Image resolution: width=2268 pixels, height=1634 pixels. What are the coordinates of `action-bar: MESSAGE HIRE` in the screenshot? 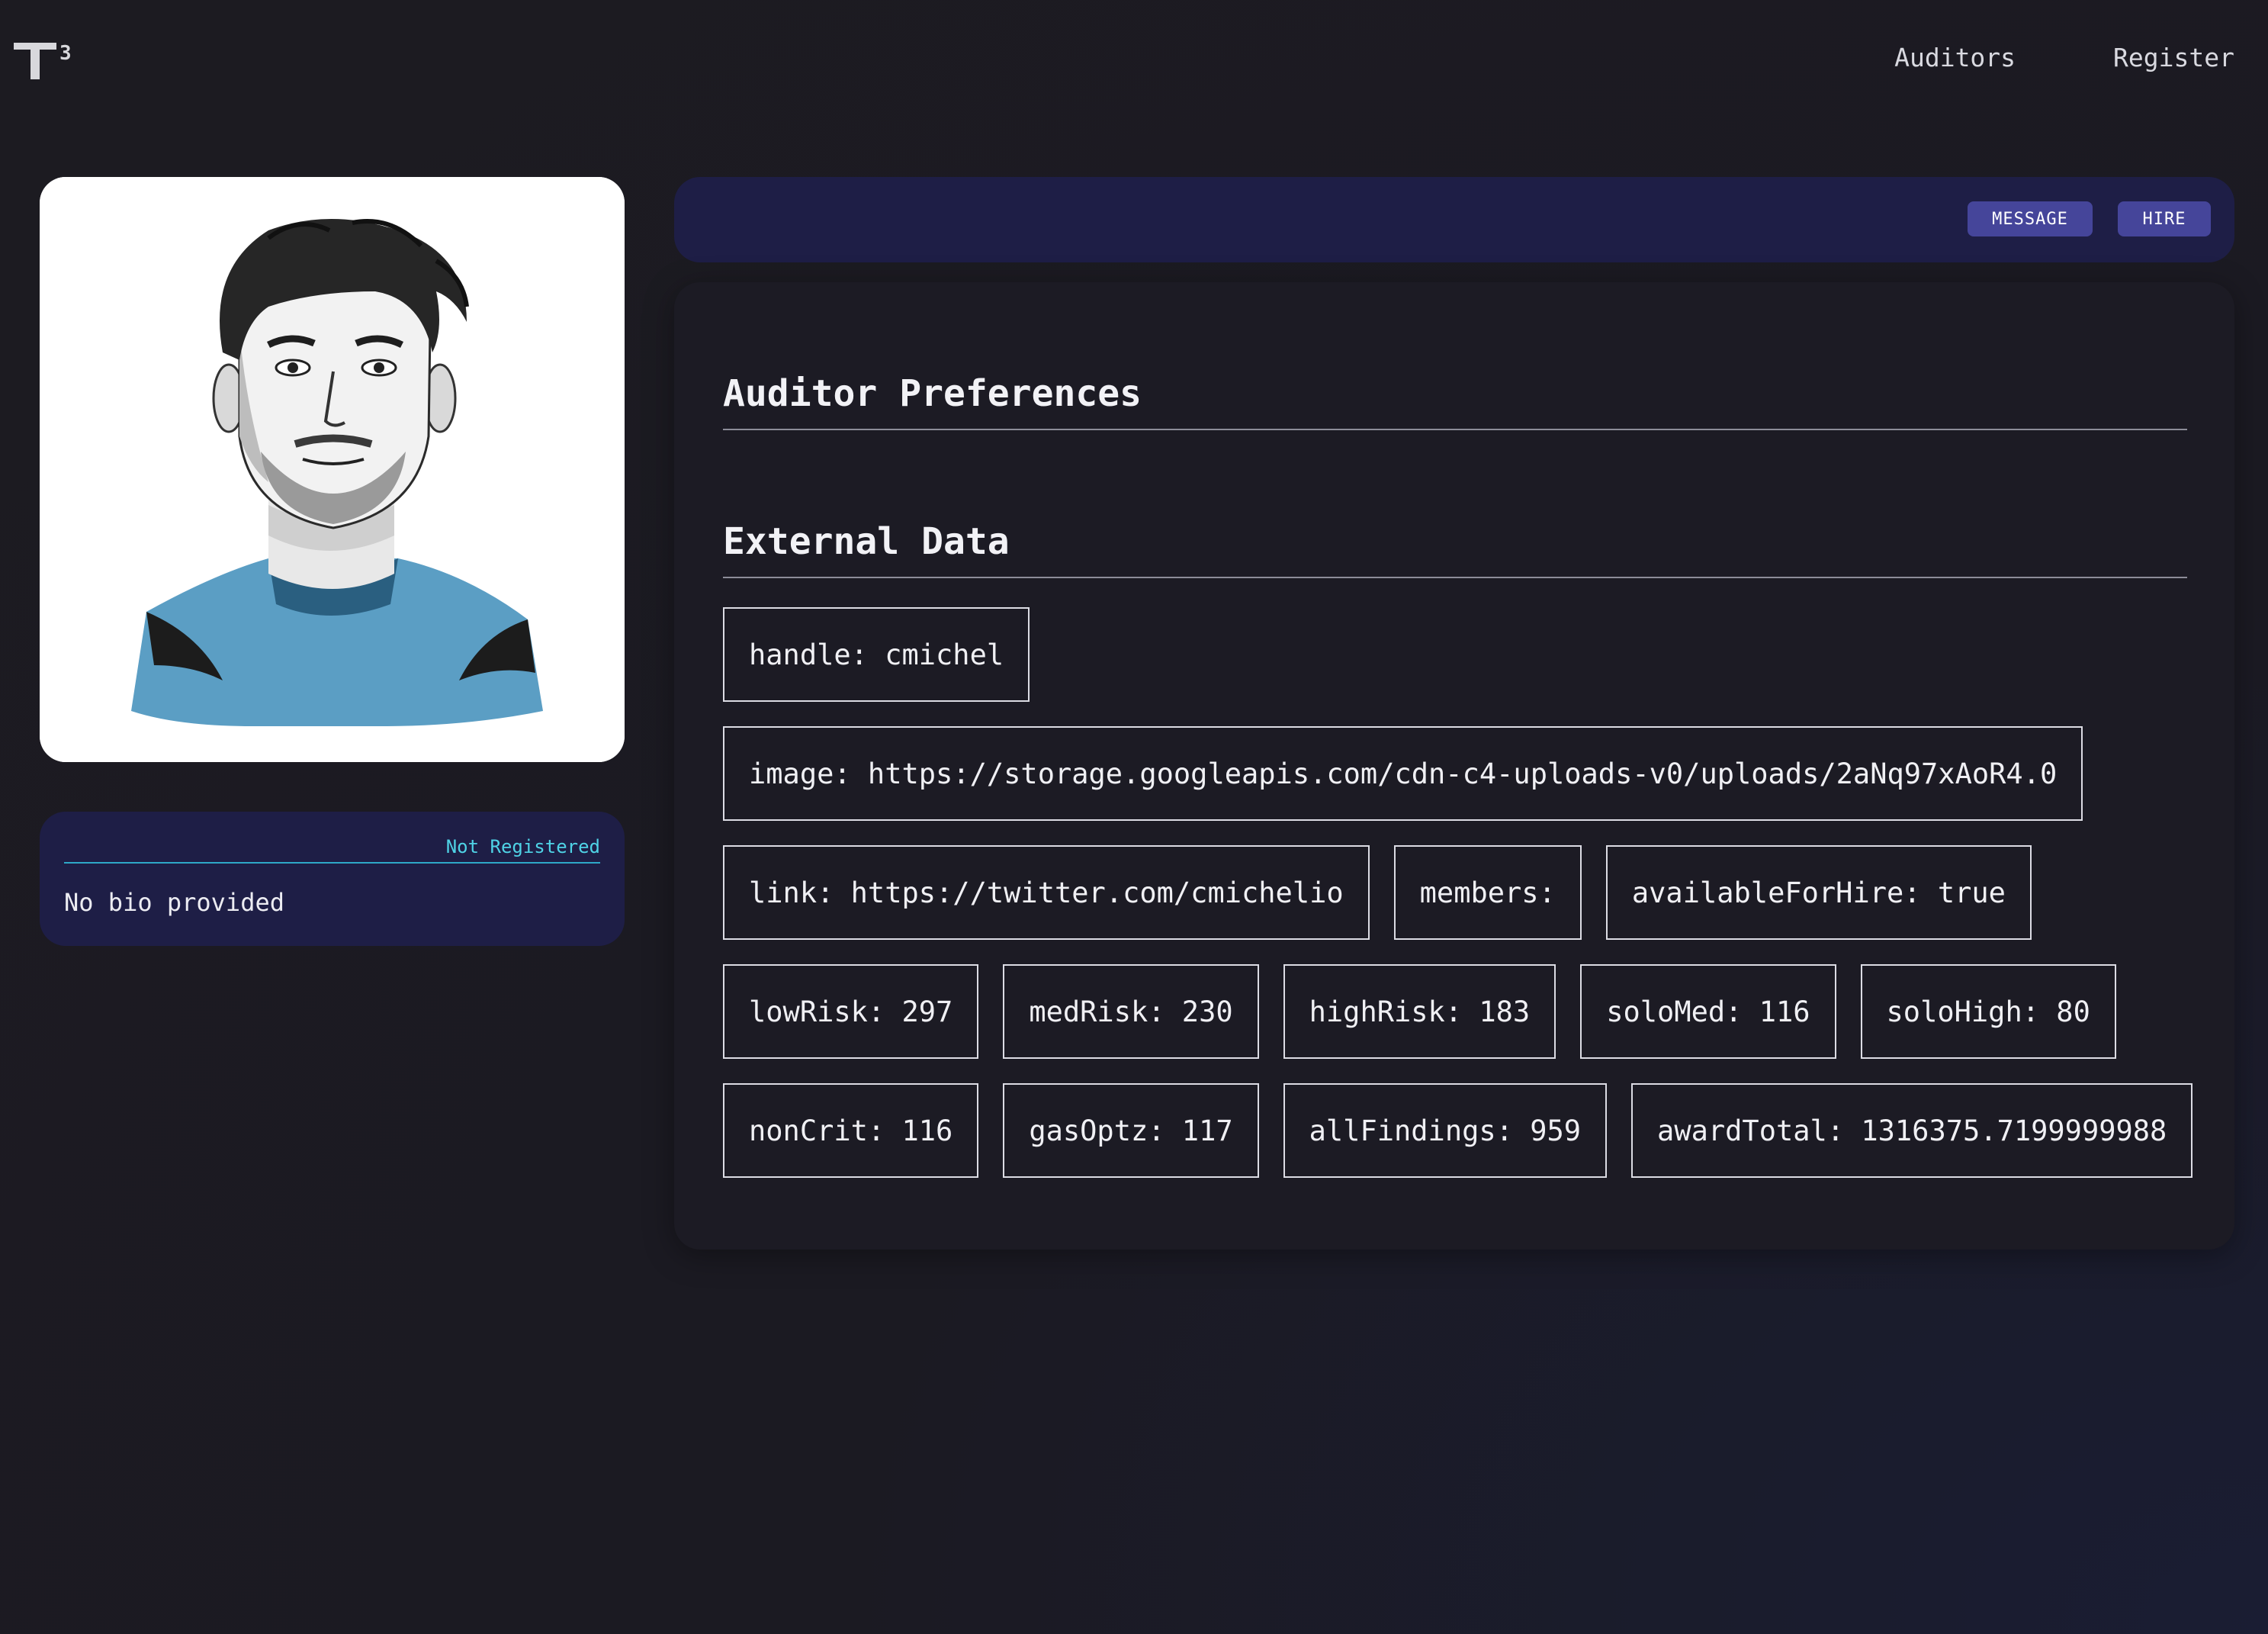 It's located at (1454, 220).